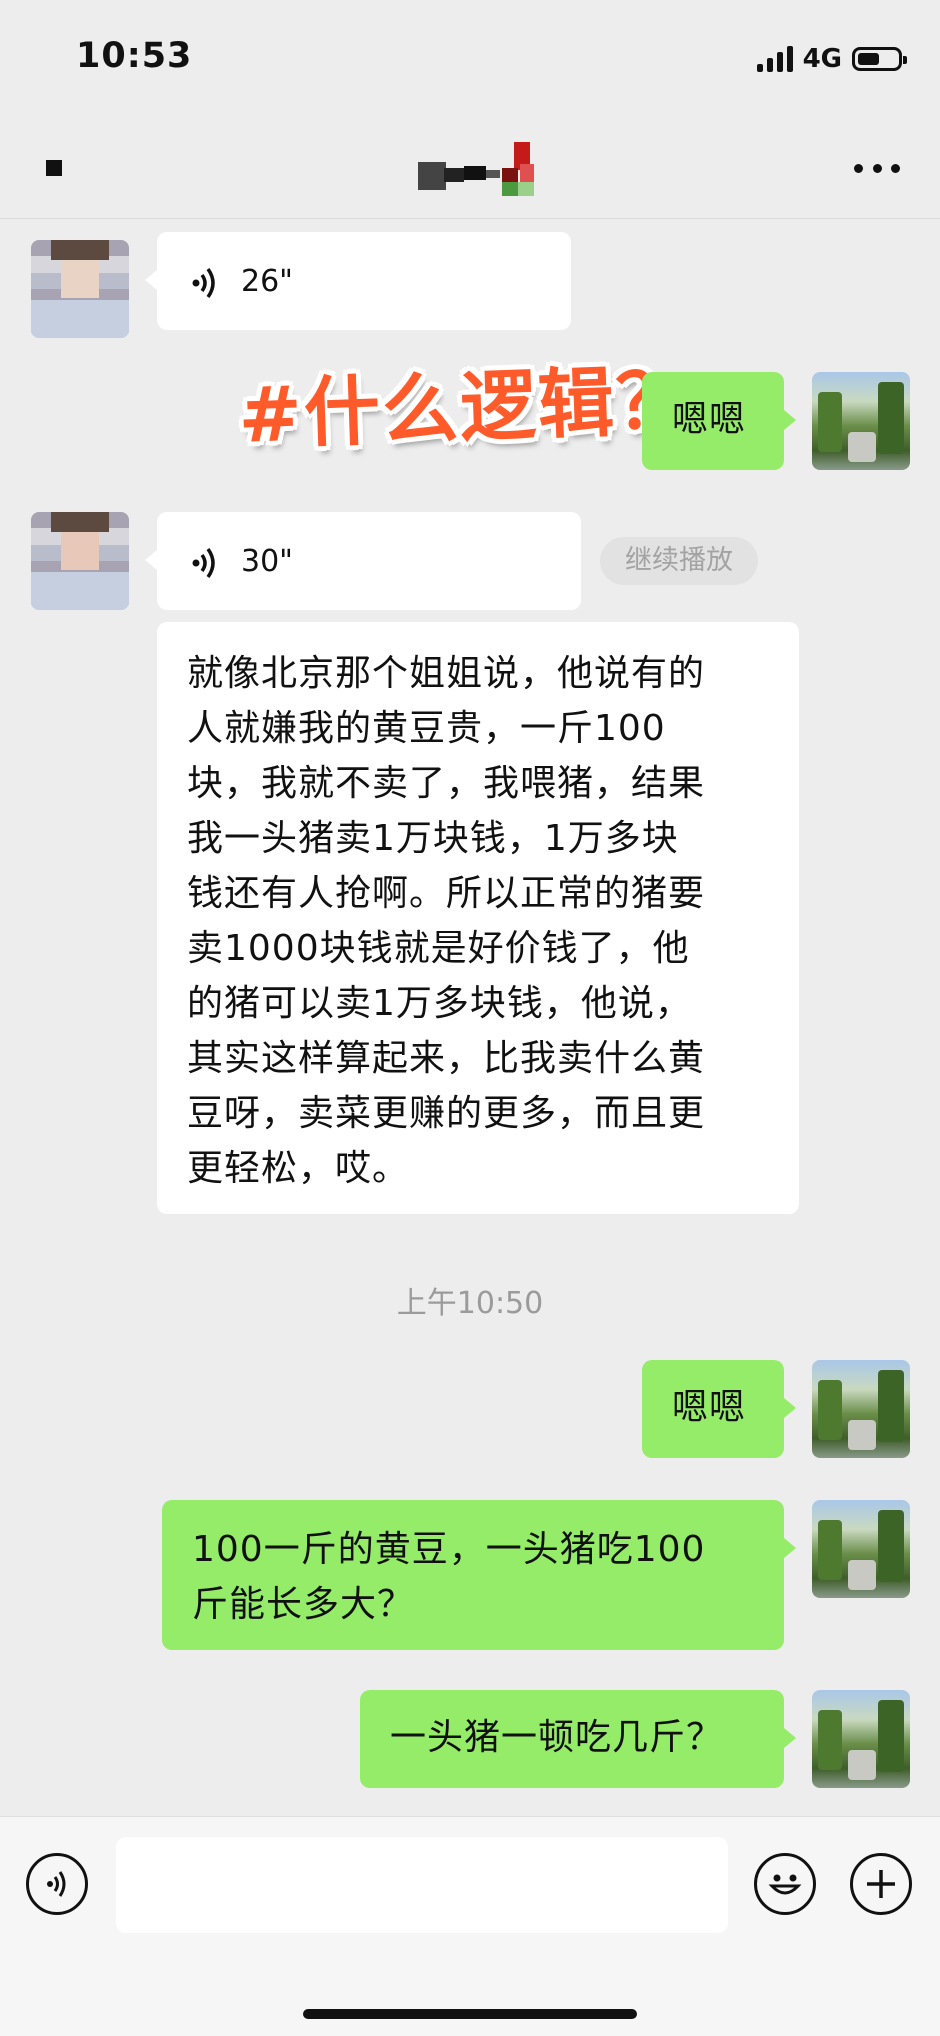 This screenshot has width=940, height=2036. I want to click on voice-input-button, so click(57, 1884).